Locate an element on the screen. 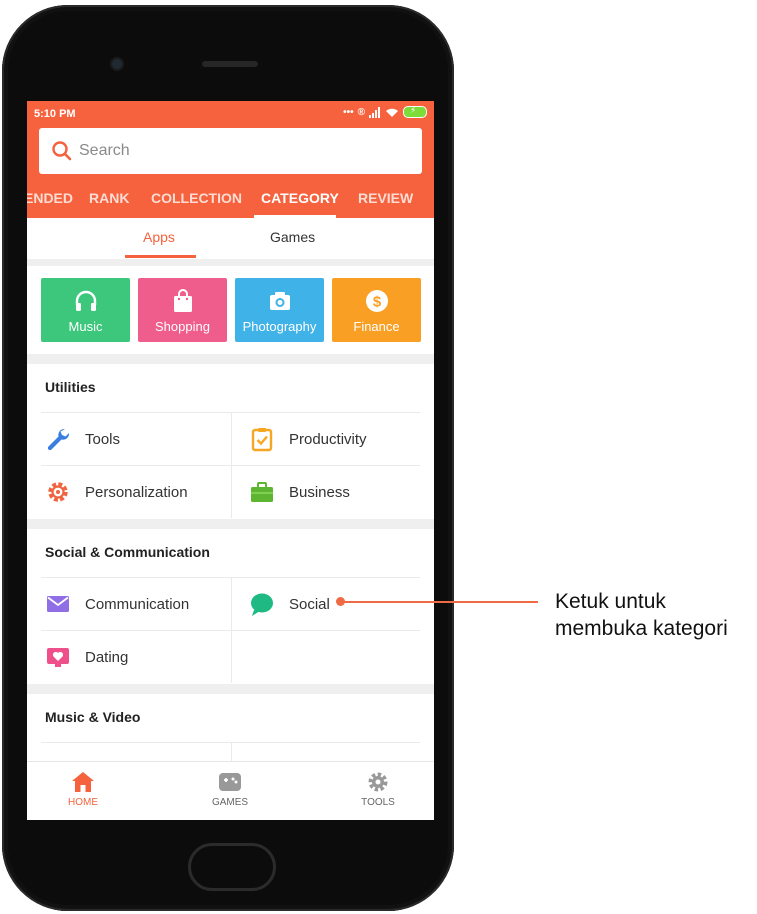  envelope-icon is located at coordinates (58, 604).